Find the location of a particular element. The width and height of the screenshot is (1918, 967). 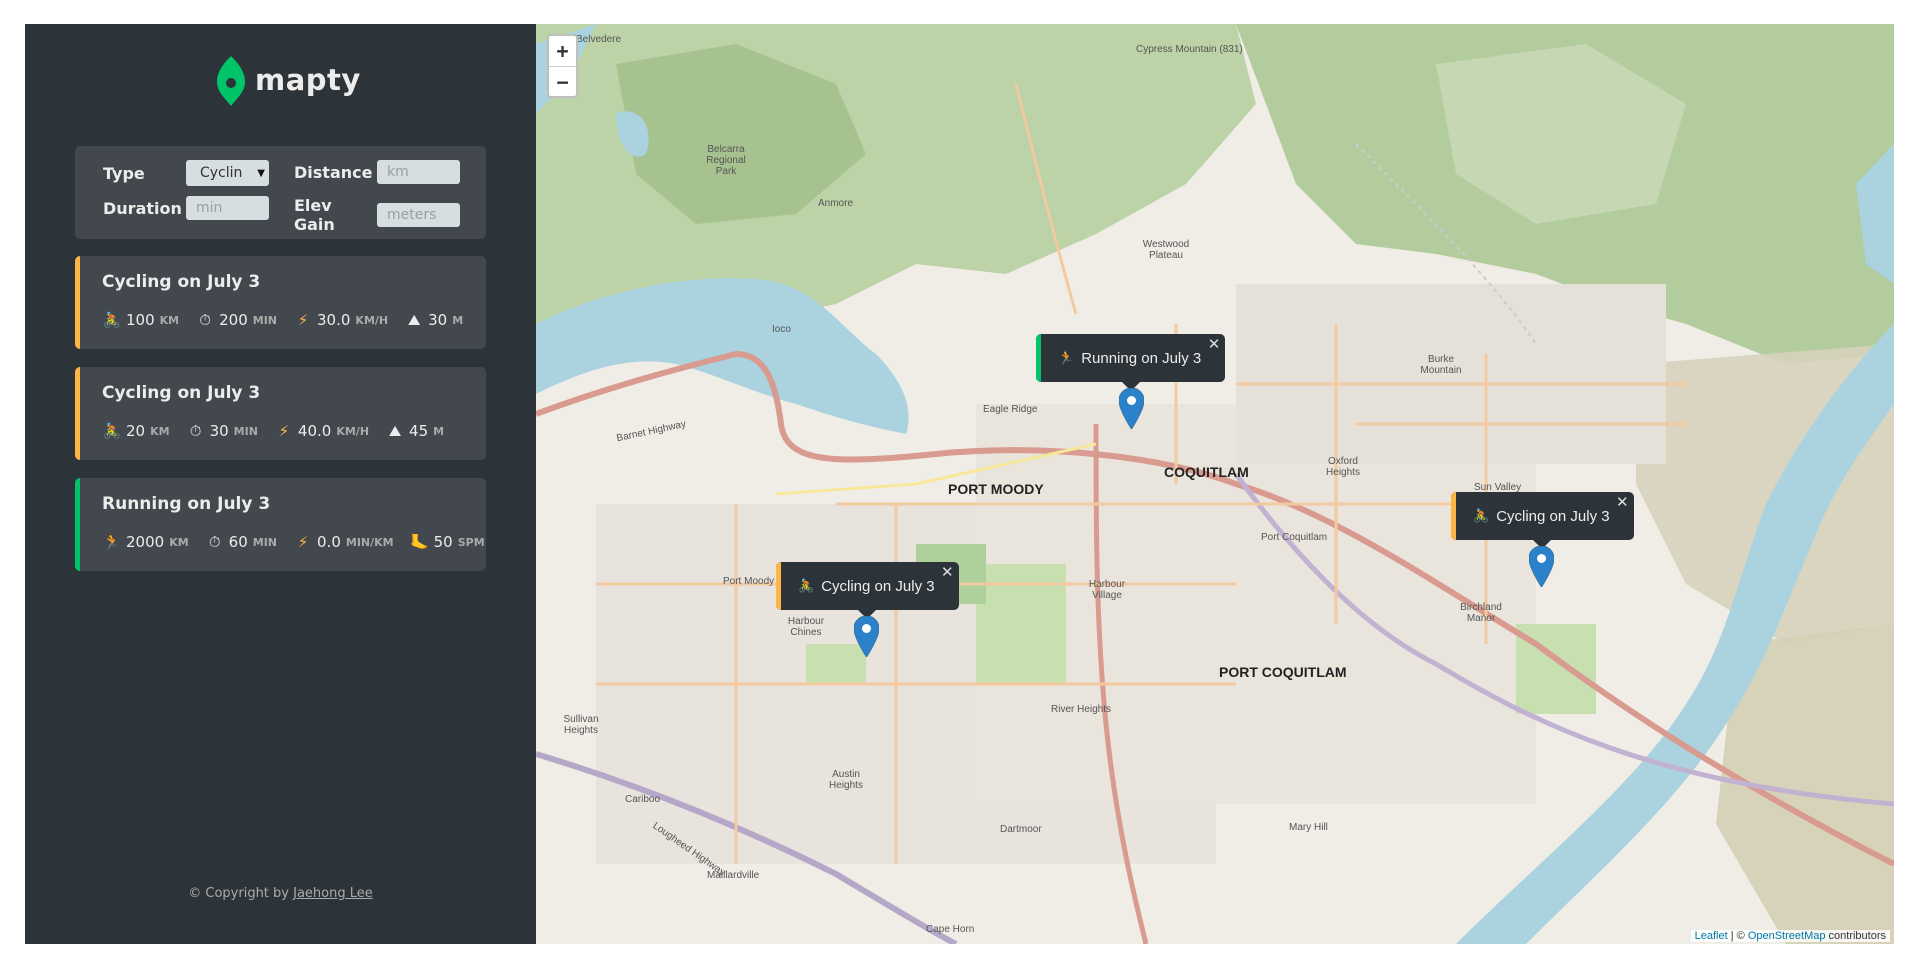

zoom-control: + − is located at coordinates (562, 66).